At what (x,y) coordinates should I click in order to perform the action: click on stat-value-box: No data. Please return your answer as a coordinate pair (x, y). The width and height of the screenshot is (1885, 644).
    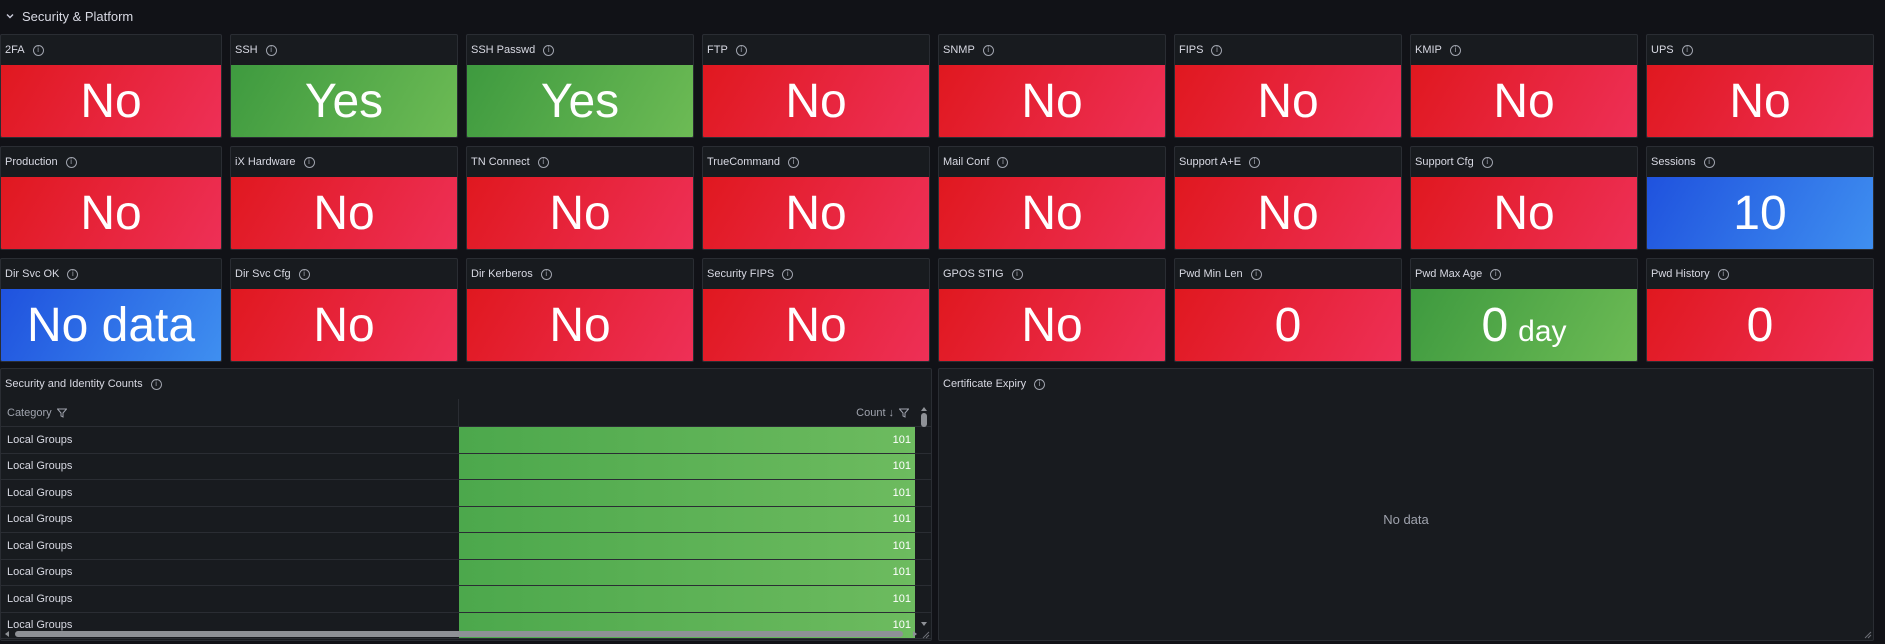
    Looking at the image, I should click on (111, 325).